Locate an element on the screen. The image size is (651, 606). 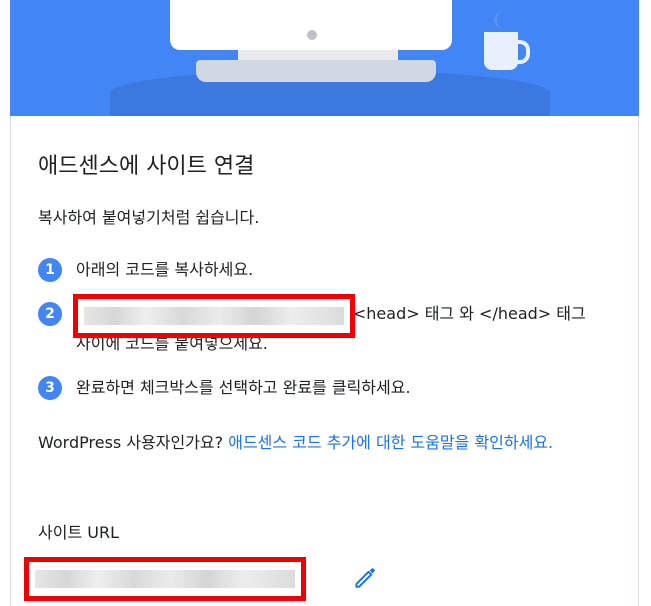
card-title: 애드센스에 사이트 연결 is located at coordinates (146, 166).